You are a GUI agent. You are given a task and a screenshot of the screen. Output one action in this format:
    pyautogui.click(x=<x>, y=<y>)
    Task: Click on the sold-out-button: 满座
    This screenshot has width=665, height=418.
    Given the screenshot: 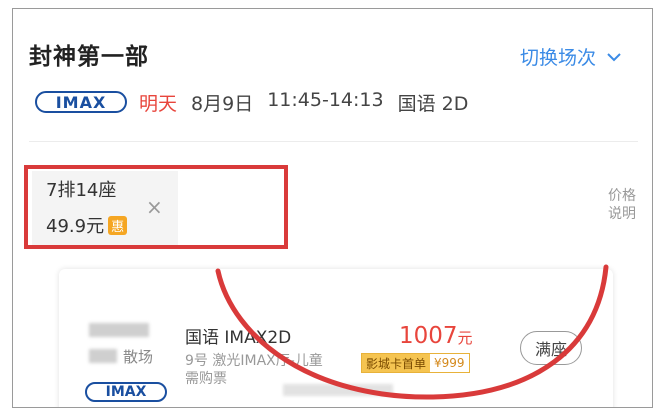 What is the action you would take?
    pyautogui.click(x=551, y=348)
    